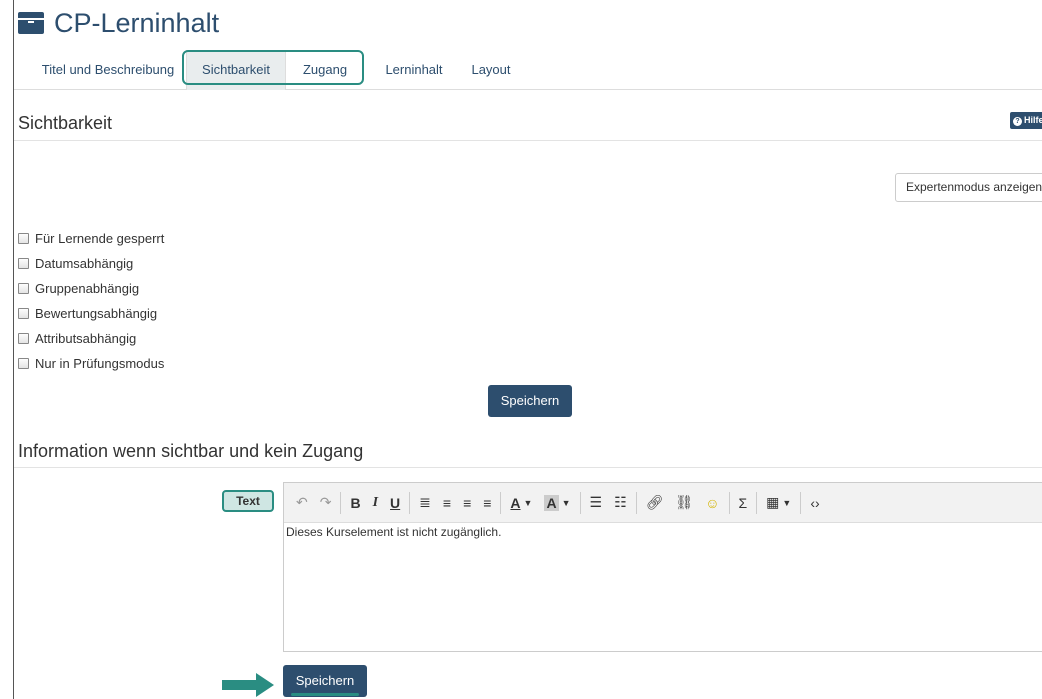 This screenshot has height=699, width=1042. What do you see at coordinates (655, 502) in the screenshot?
I see `link-icon: 🔗︎` at bounding box center [655, 502].